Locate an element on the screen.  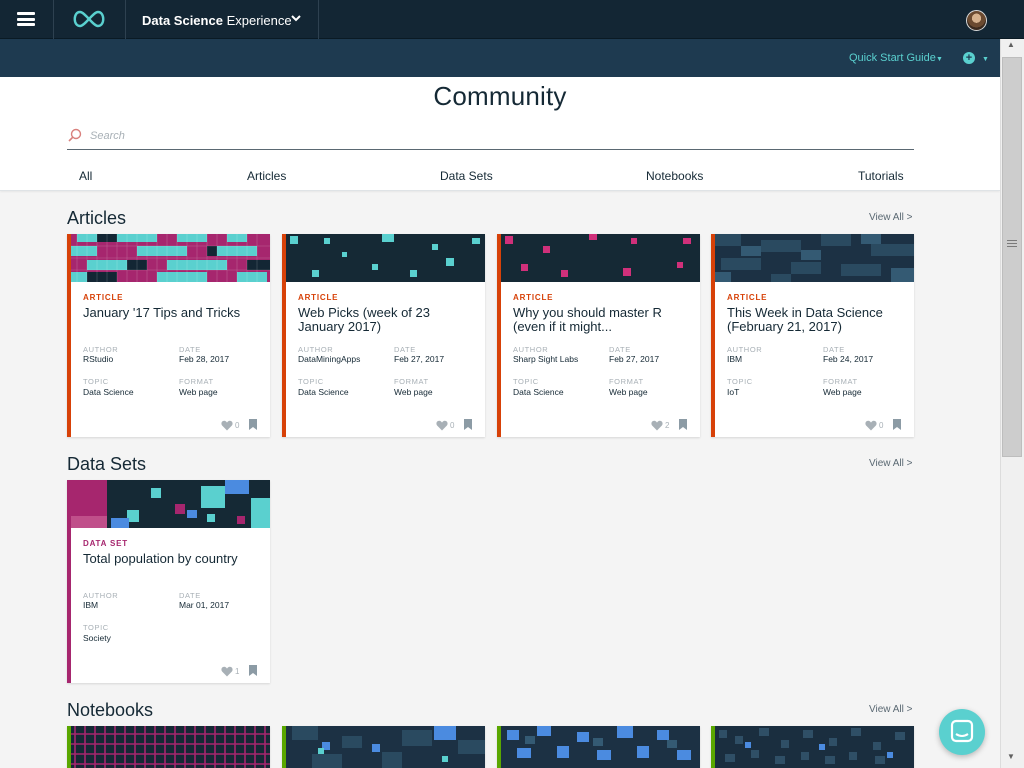
section-title-data-sets: Data Sets is located at coordinates (107, 464).